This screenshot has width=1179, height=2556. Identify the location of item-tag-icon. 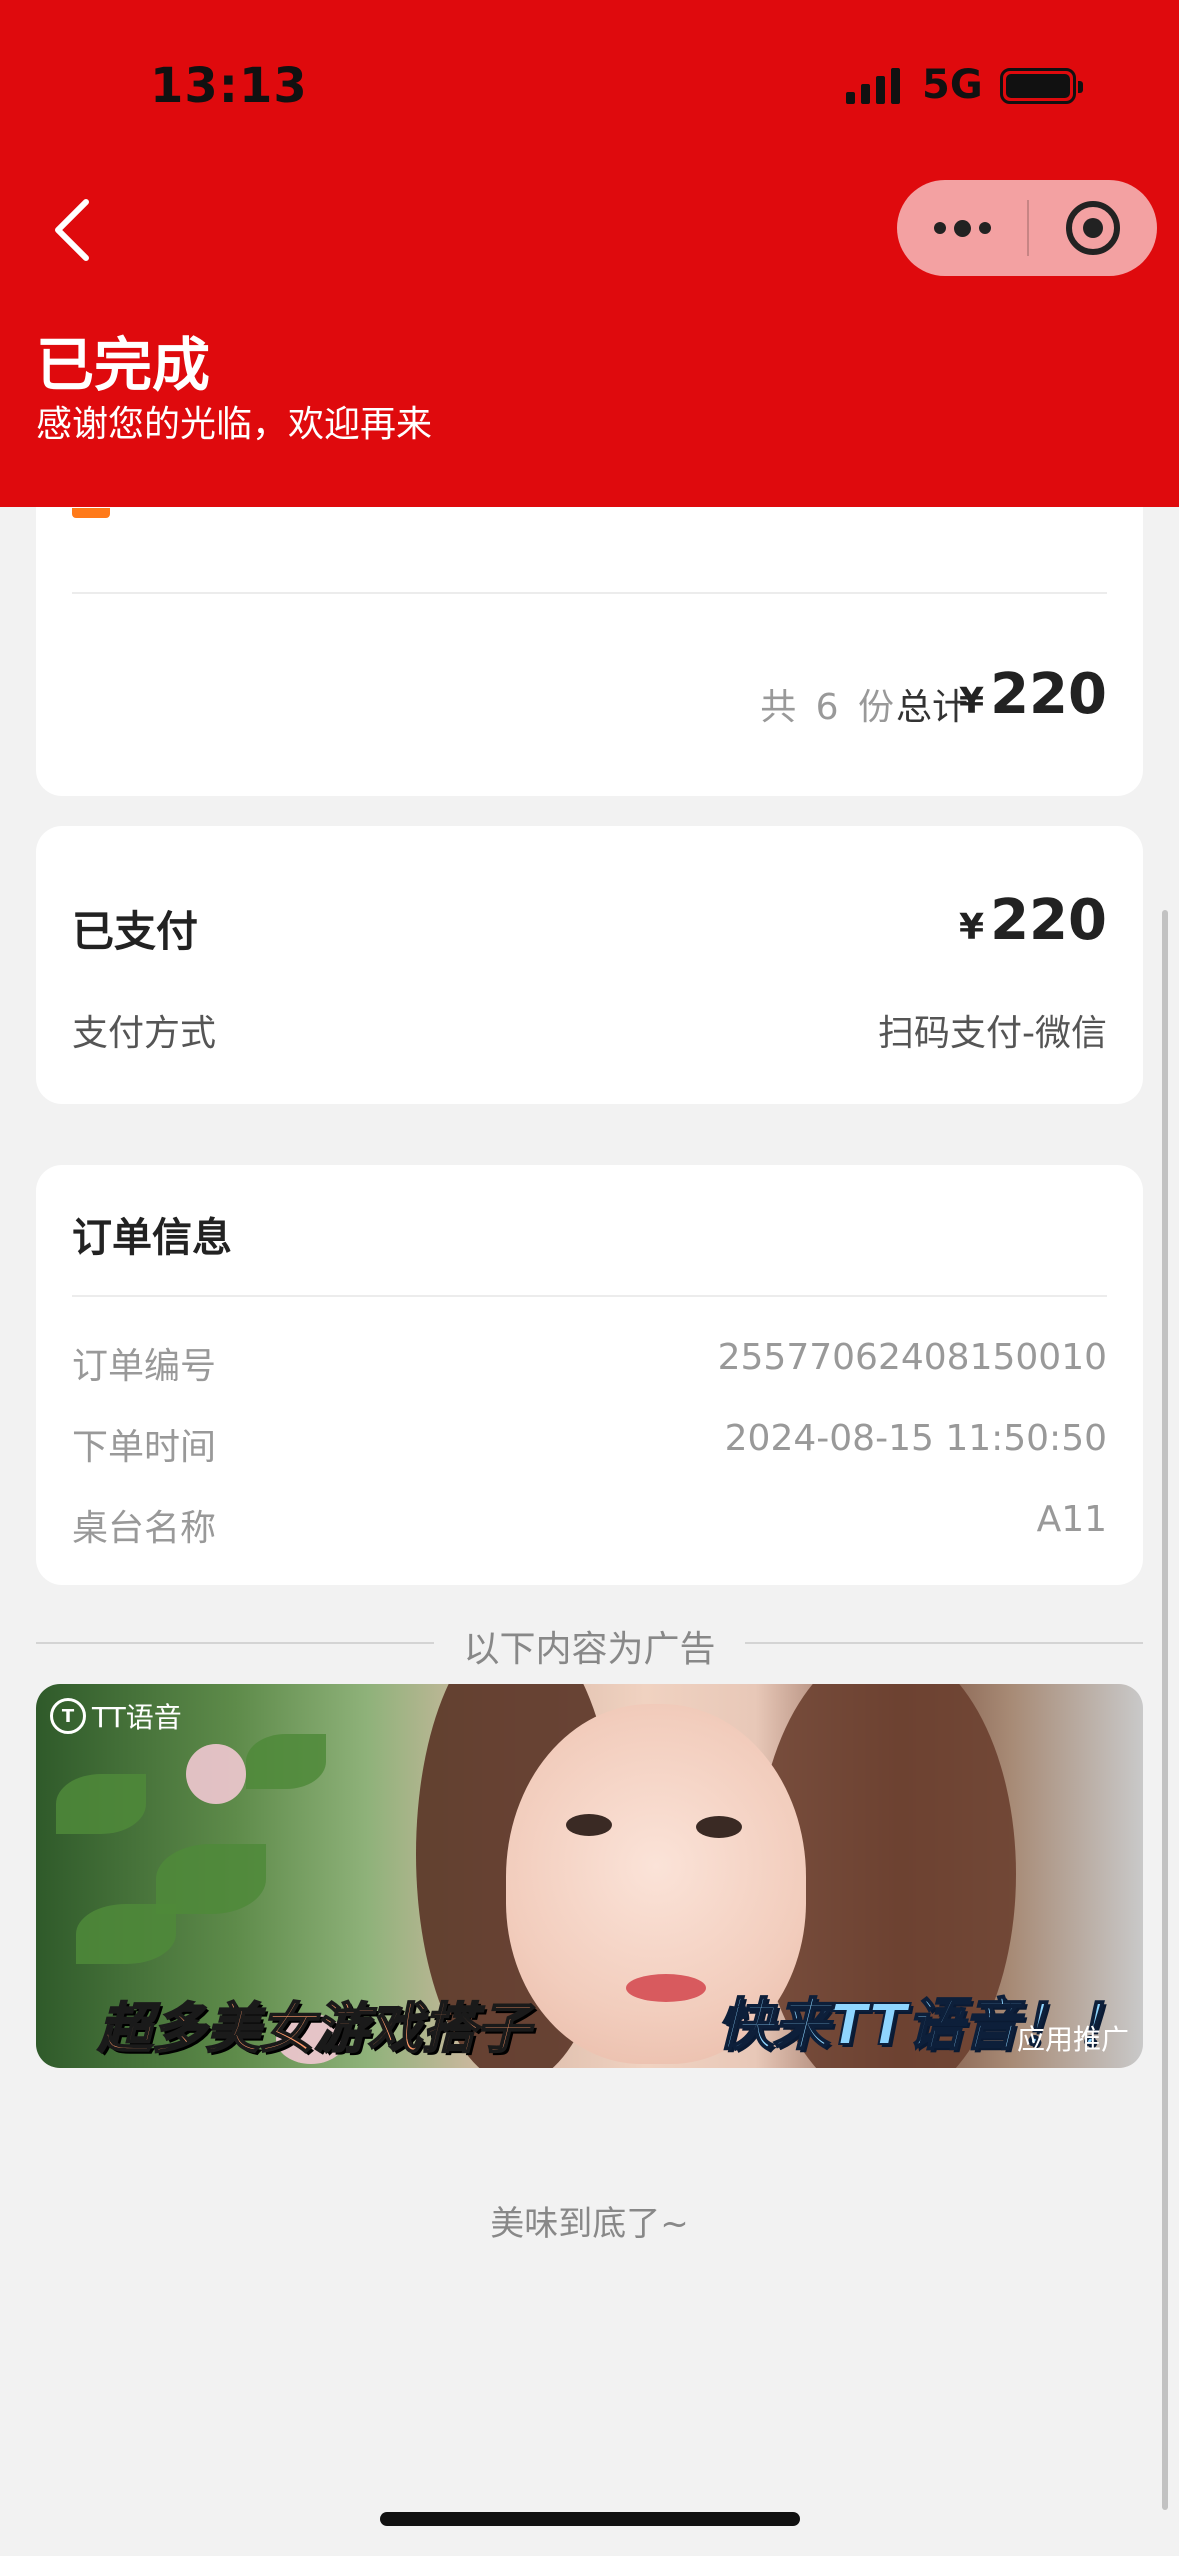
(91, 513).